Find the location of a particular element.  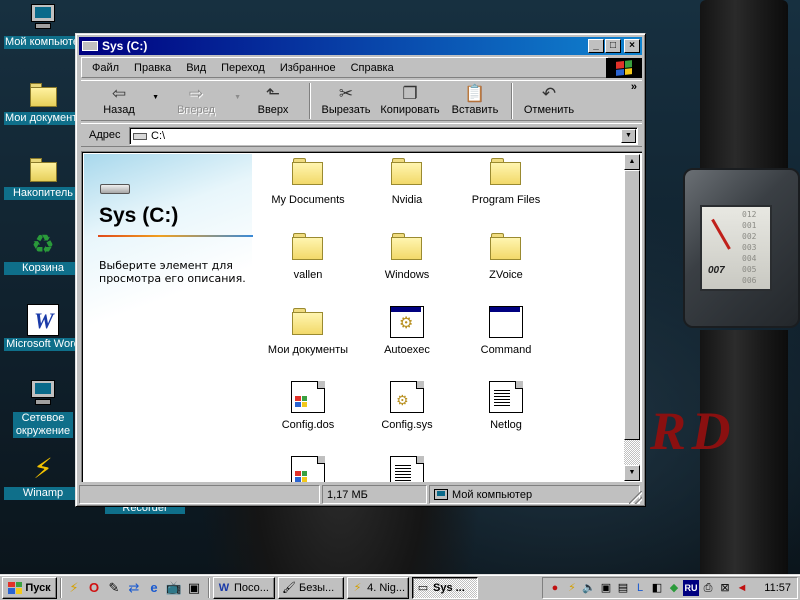

scroll-up-button: ▲ is located at coordinates (632, 162).